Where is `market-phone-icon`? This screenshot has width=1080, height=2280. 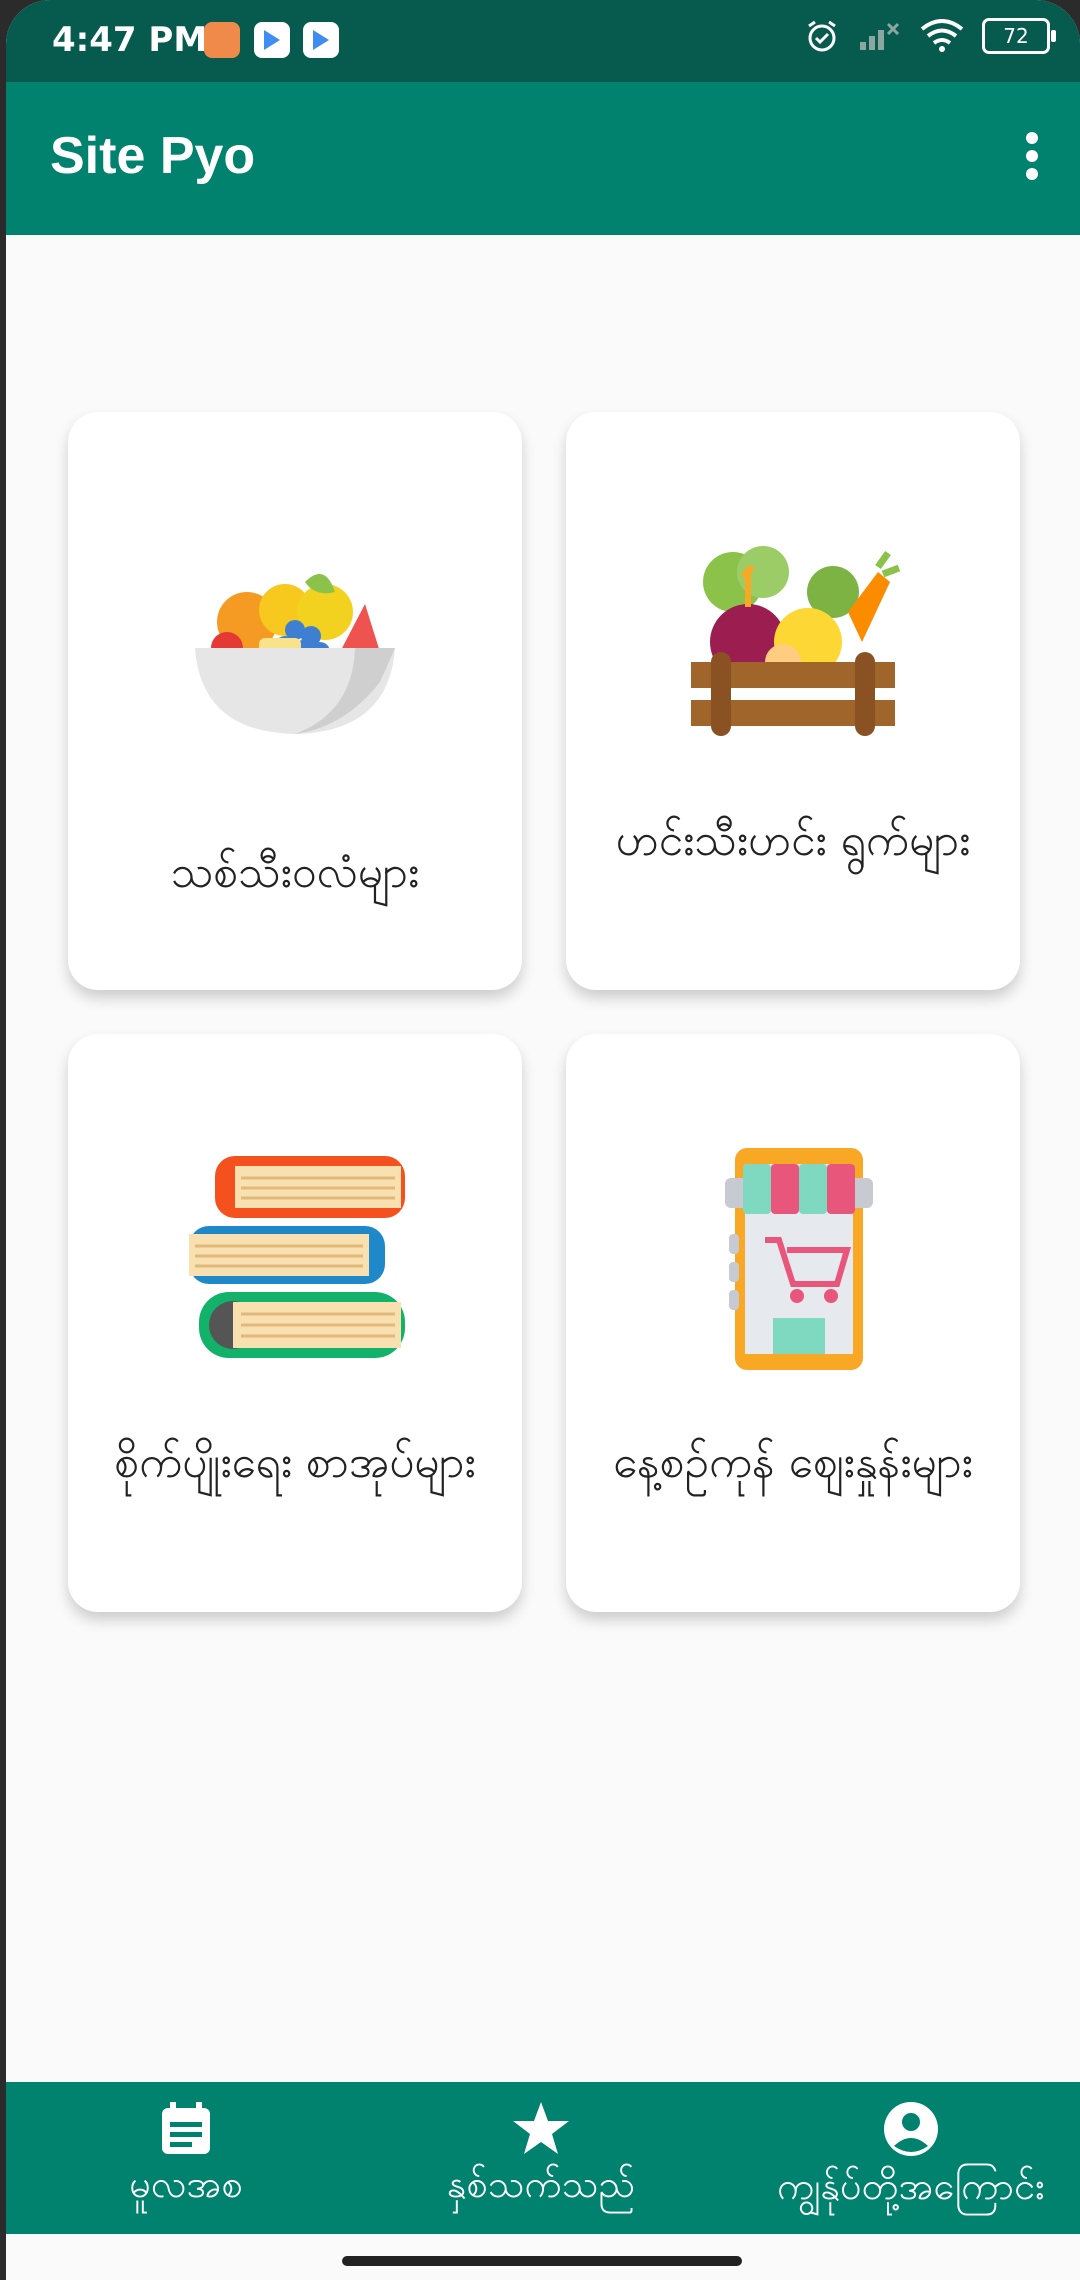 market-phone-icon is located at coordinates (793, 1254).